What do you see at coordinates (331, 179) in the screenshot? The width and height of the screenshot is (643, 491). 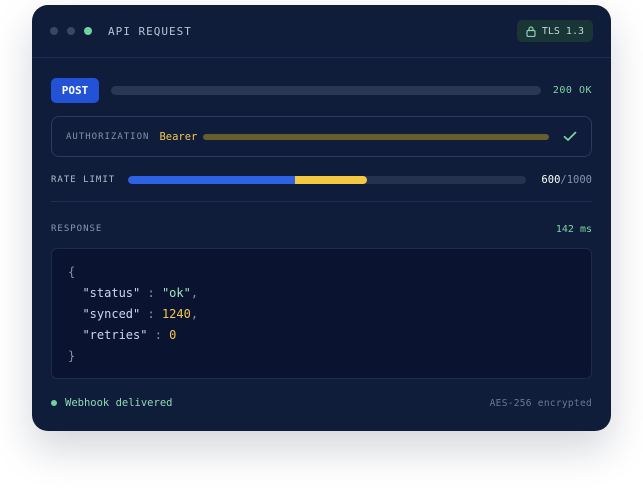 I see `rate-limit-fill-yellow` at bounding box center [331, 179].